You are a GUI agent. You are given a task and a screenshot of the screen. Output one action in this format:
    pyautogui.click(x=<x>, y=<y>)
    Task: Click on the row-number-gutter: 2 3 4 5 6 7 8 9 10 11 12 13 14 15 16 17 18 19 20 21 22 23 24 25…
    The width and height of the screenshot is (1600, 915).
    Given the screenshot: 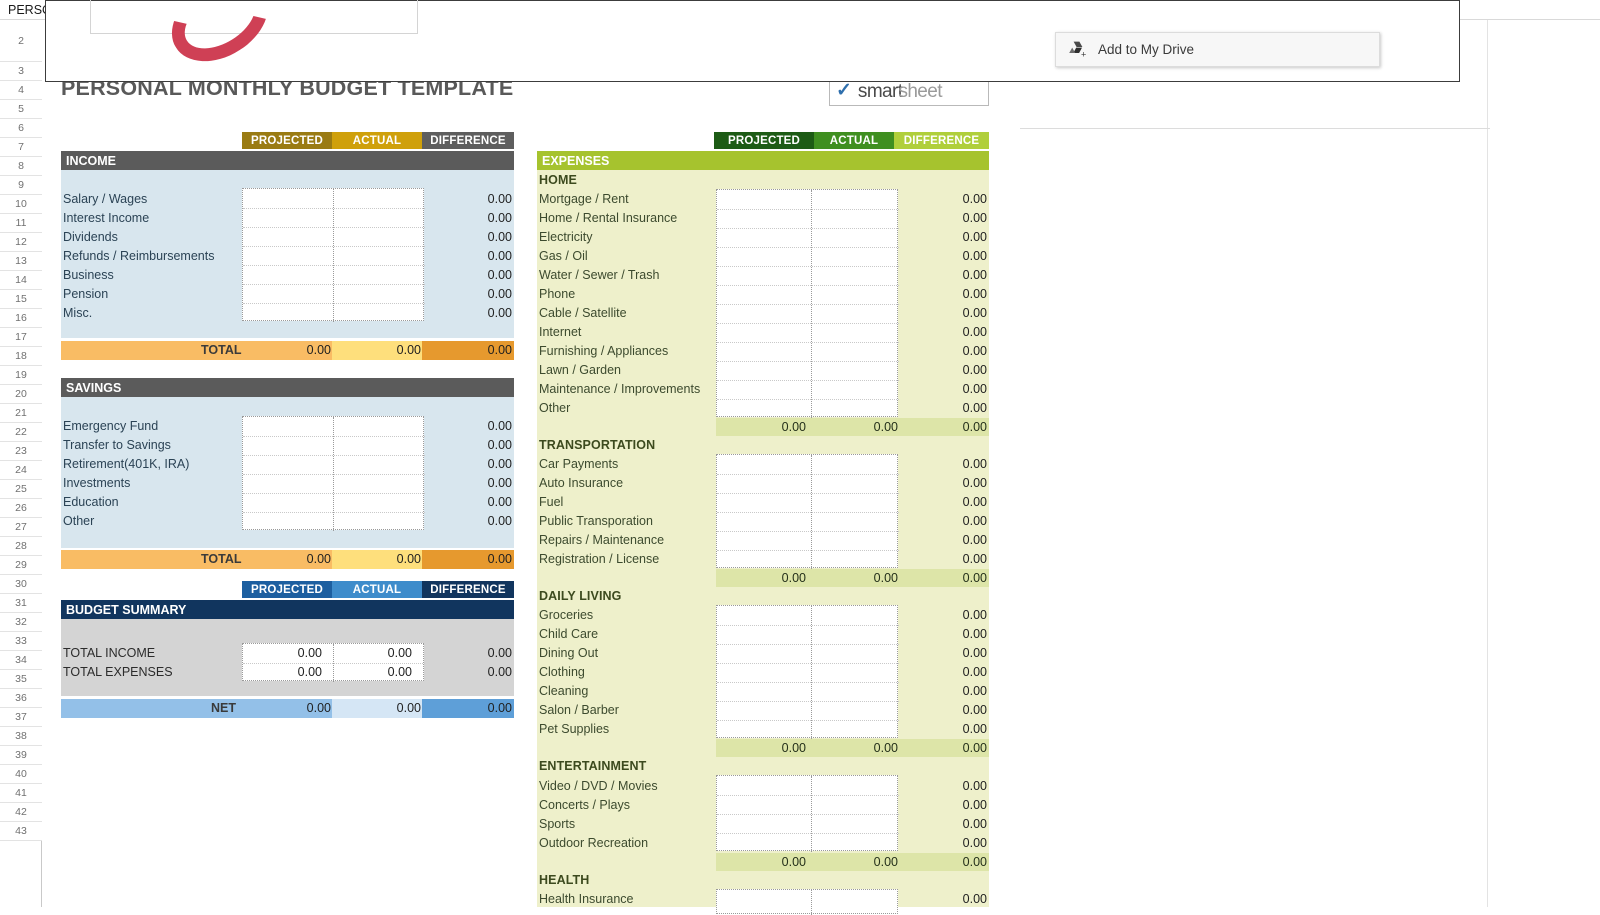 What is the action you would take?
    pyautogui.click(x=21, y=463)
    